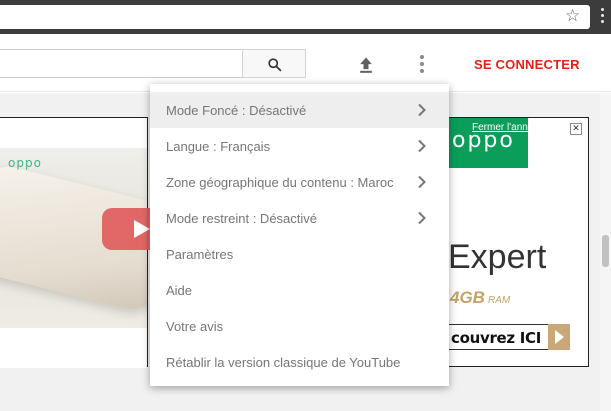 The image size is (611, 411). Describe the element at coordinates (527, 64) in the screenshot. I see `signin-button: SE CONNECTER` at that location.